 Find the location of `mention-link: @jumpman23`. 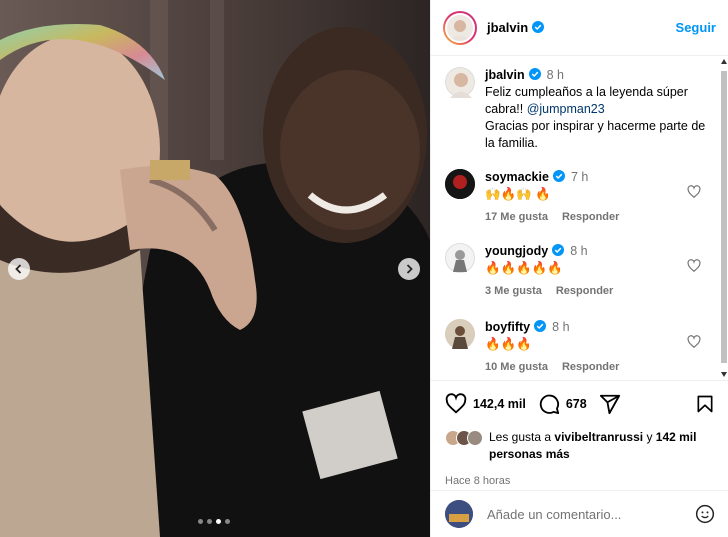

mention-link: @jumpman23 is located at coordinates (566, 109).